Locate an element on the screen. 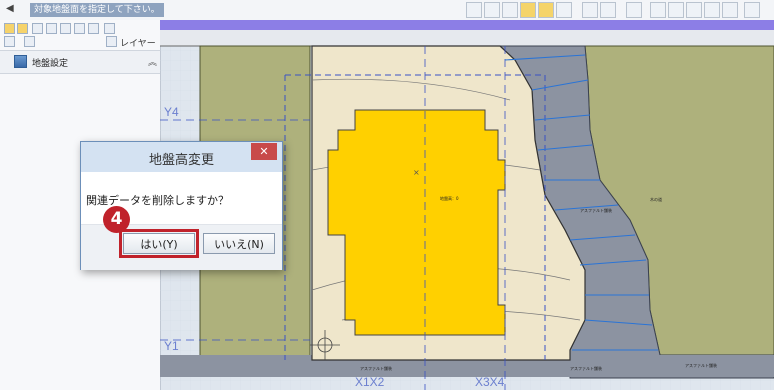 This screenshot has width=774, height=390. delete-tool-icon is located at coordinates (37, 28).